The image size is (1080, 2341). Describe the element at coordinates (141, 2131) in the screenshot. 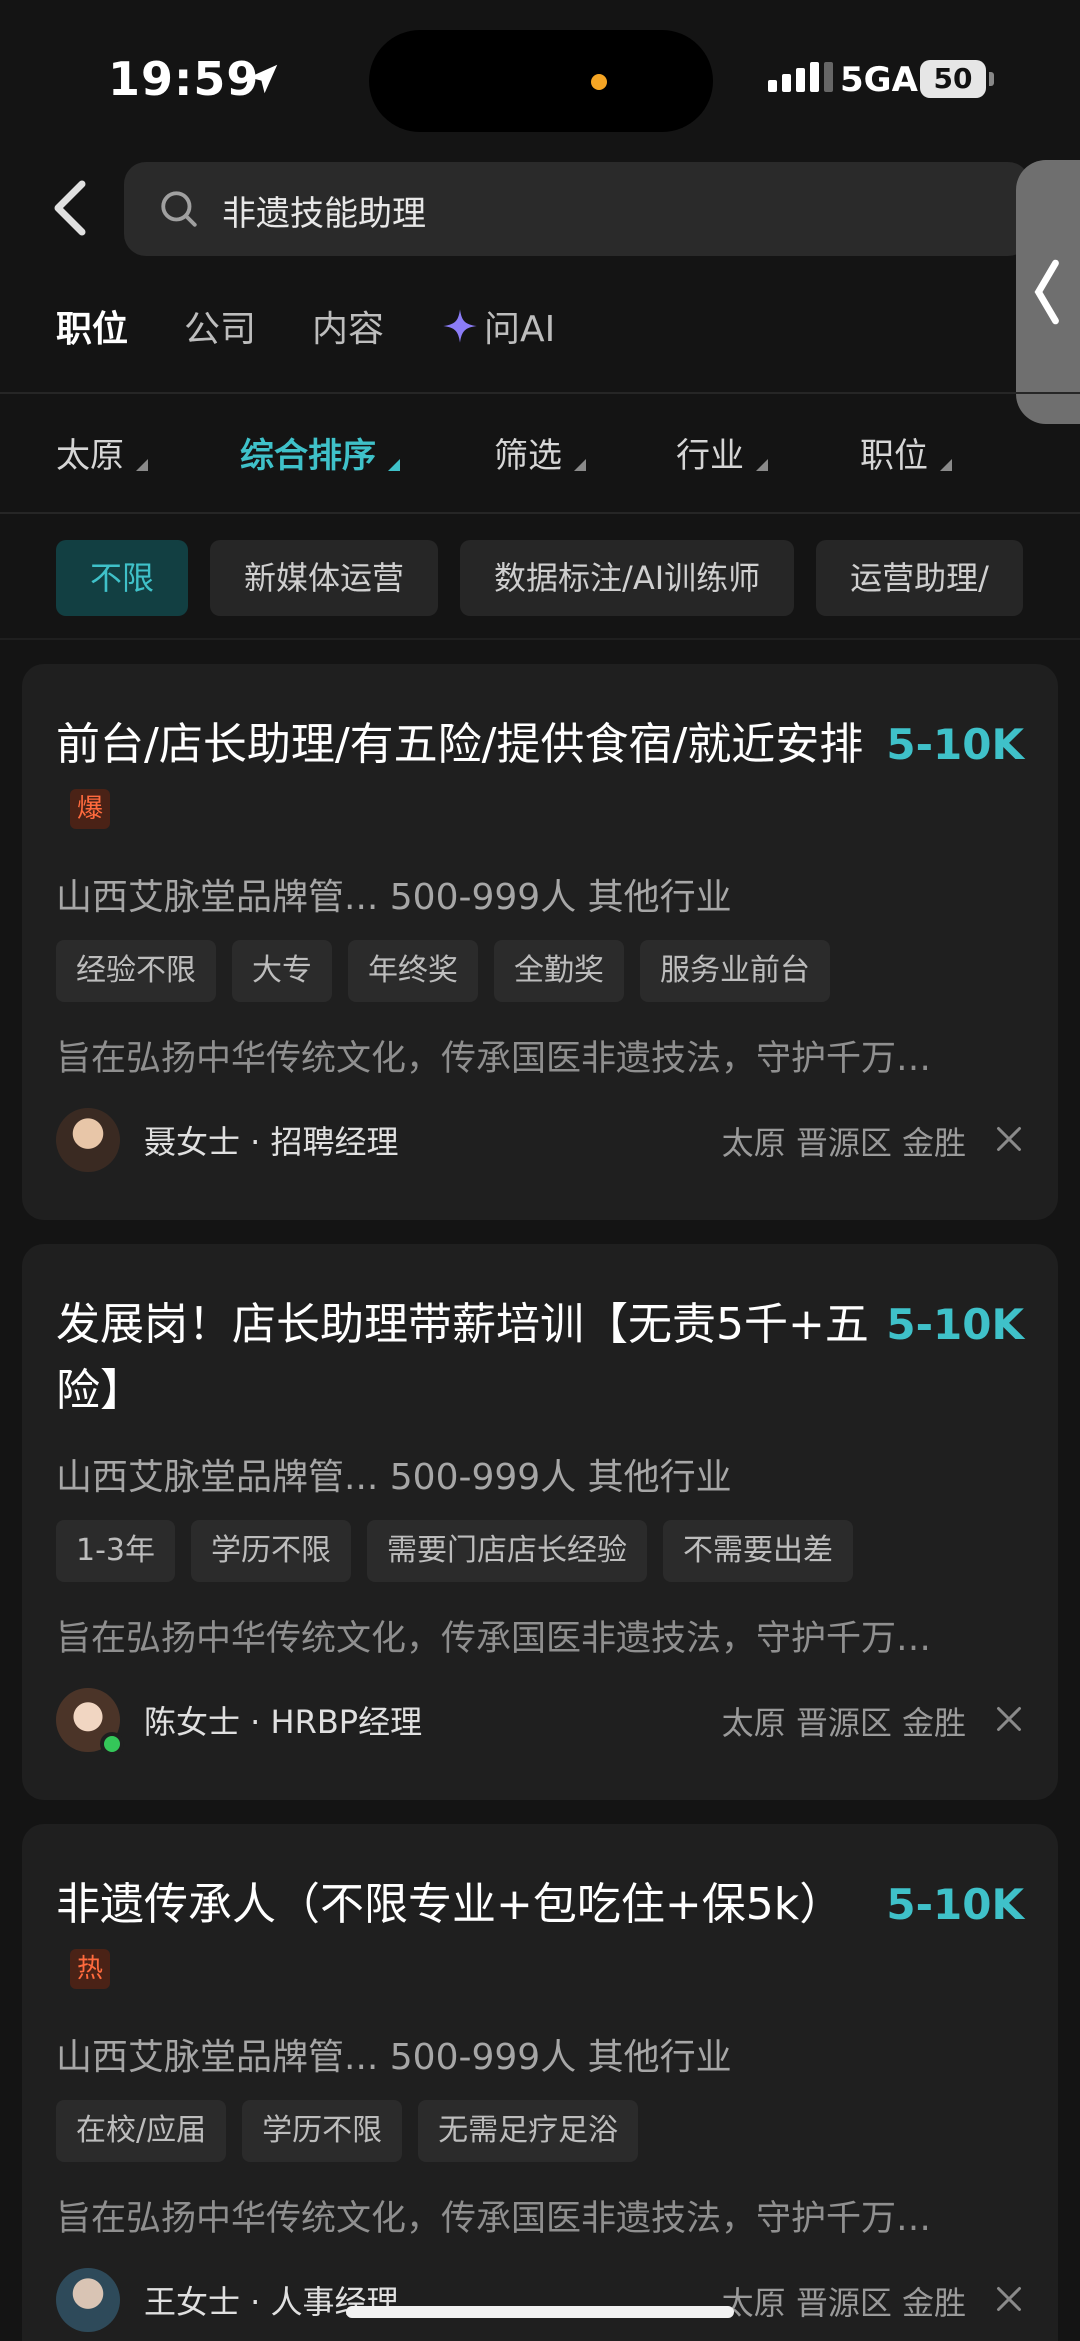

I see `job-tag: 在校/应届` at that location.